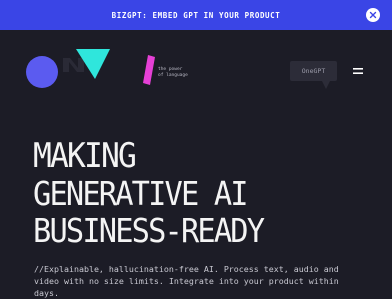 The height and width of the screenshot is (299, 392). I want to click on close-glyph, so click(373, 15).